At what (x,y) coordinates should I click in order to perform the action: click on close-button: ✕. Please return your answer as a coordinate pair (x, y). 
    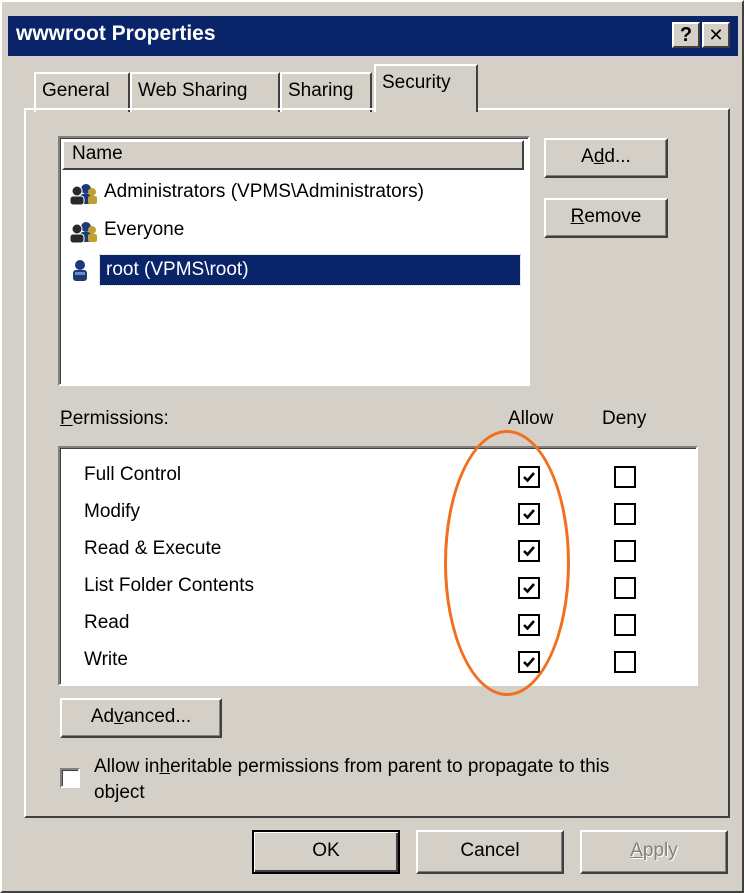
    Looking at the image, I should click on (716, 35).